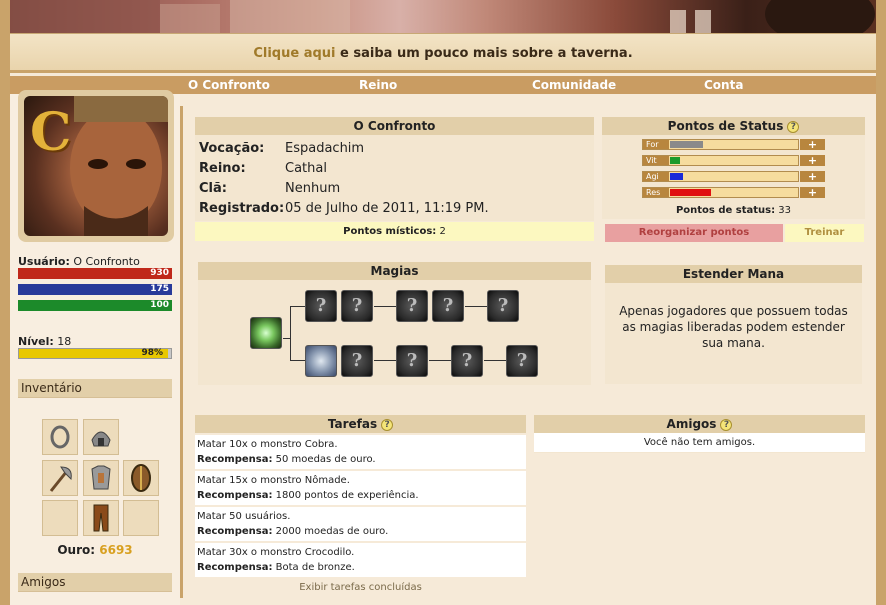  Describe the element at coordinates (699, 442) in the screenshot. I see `friends-empty-text: Você não tem amigos.` at that location.